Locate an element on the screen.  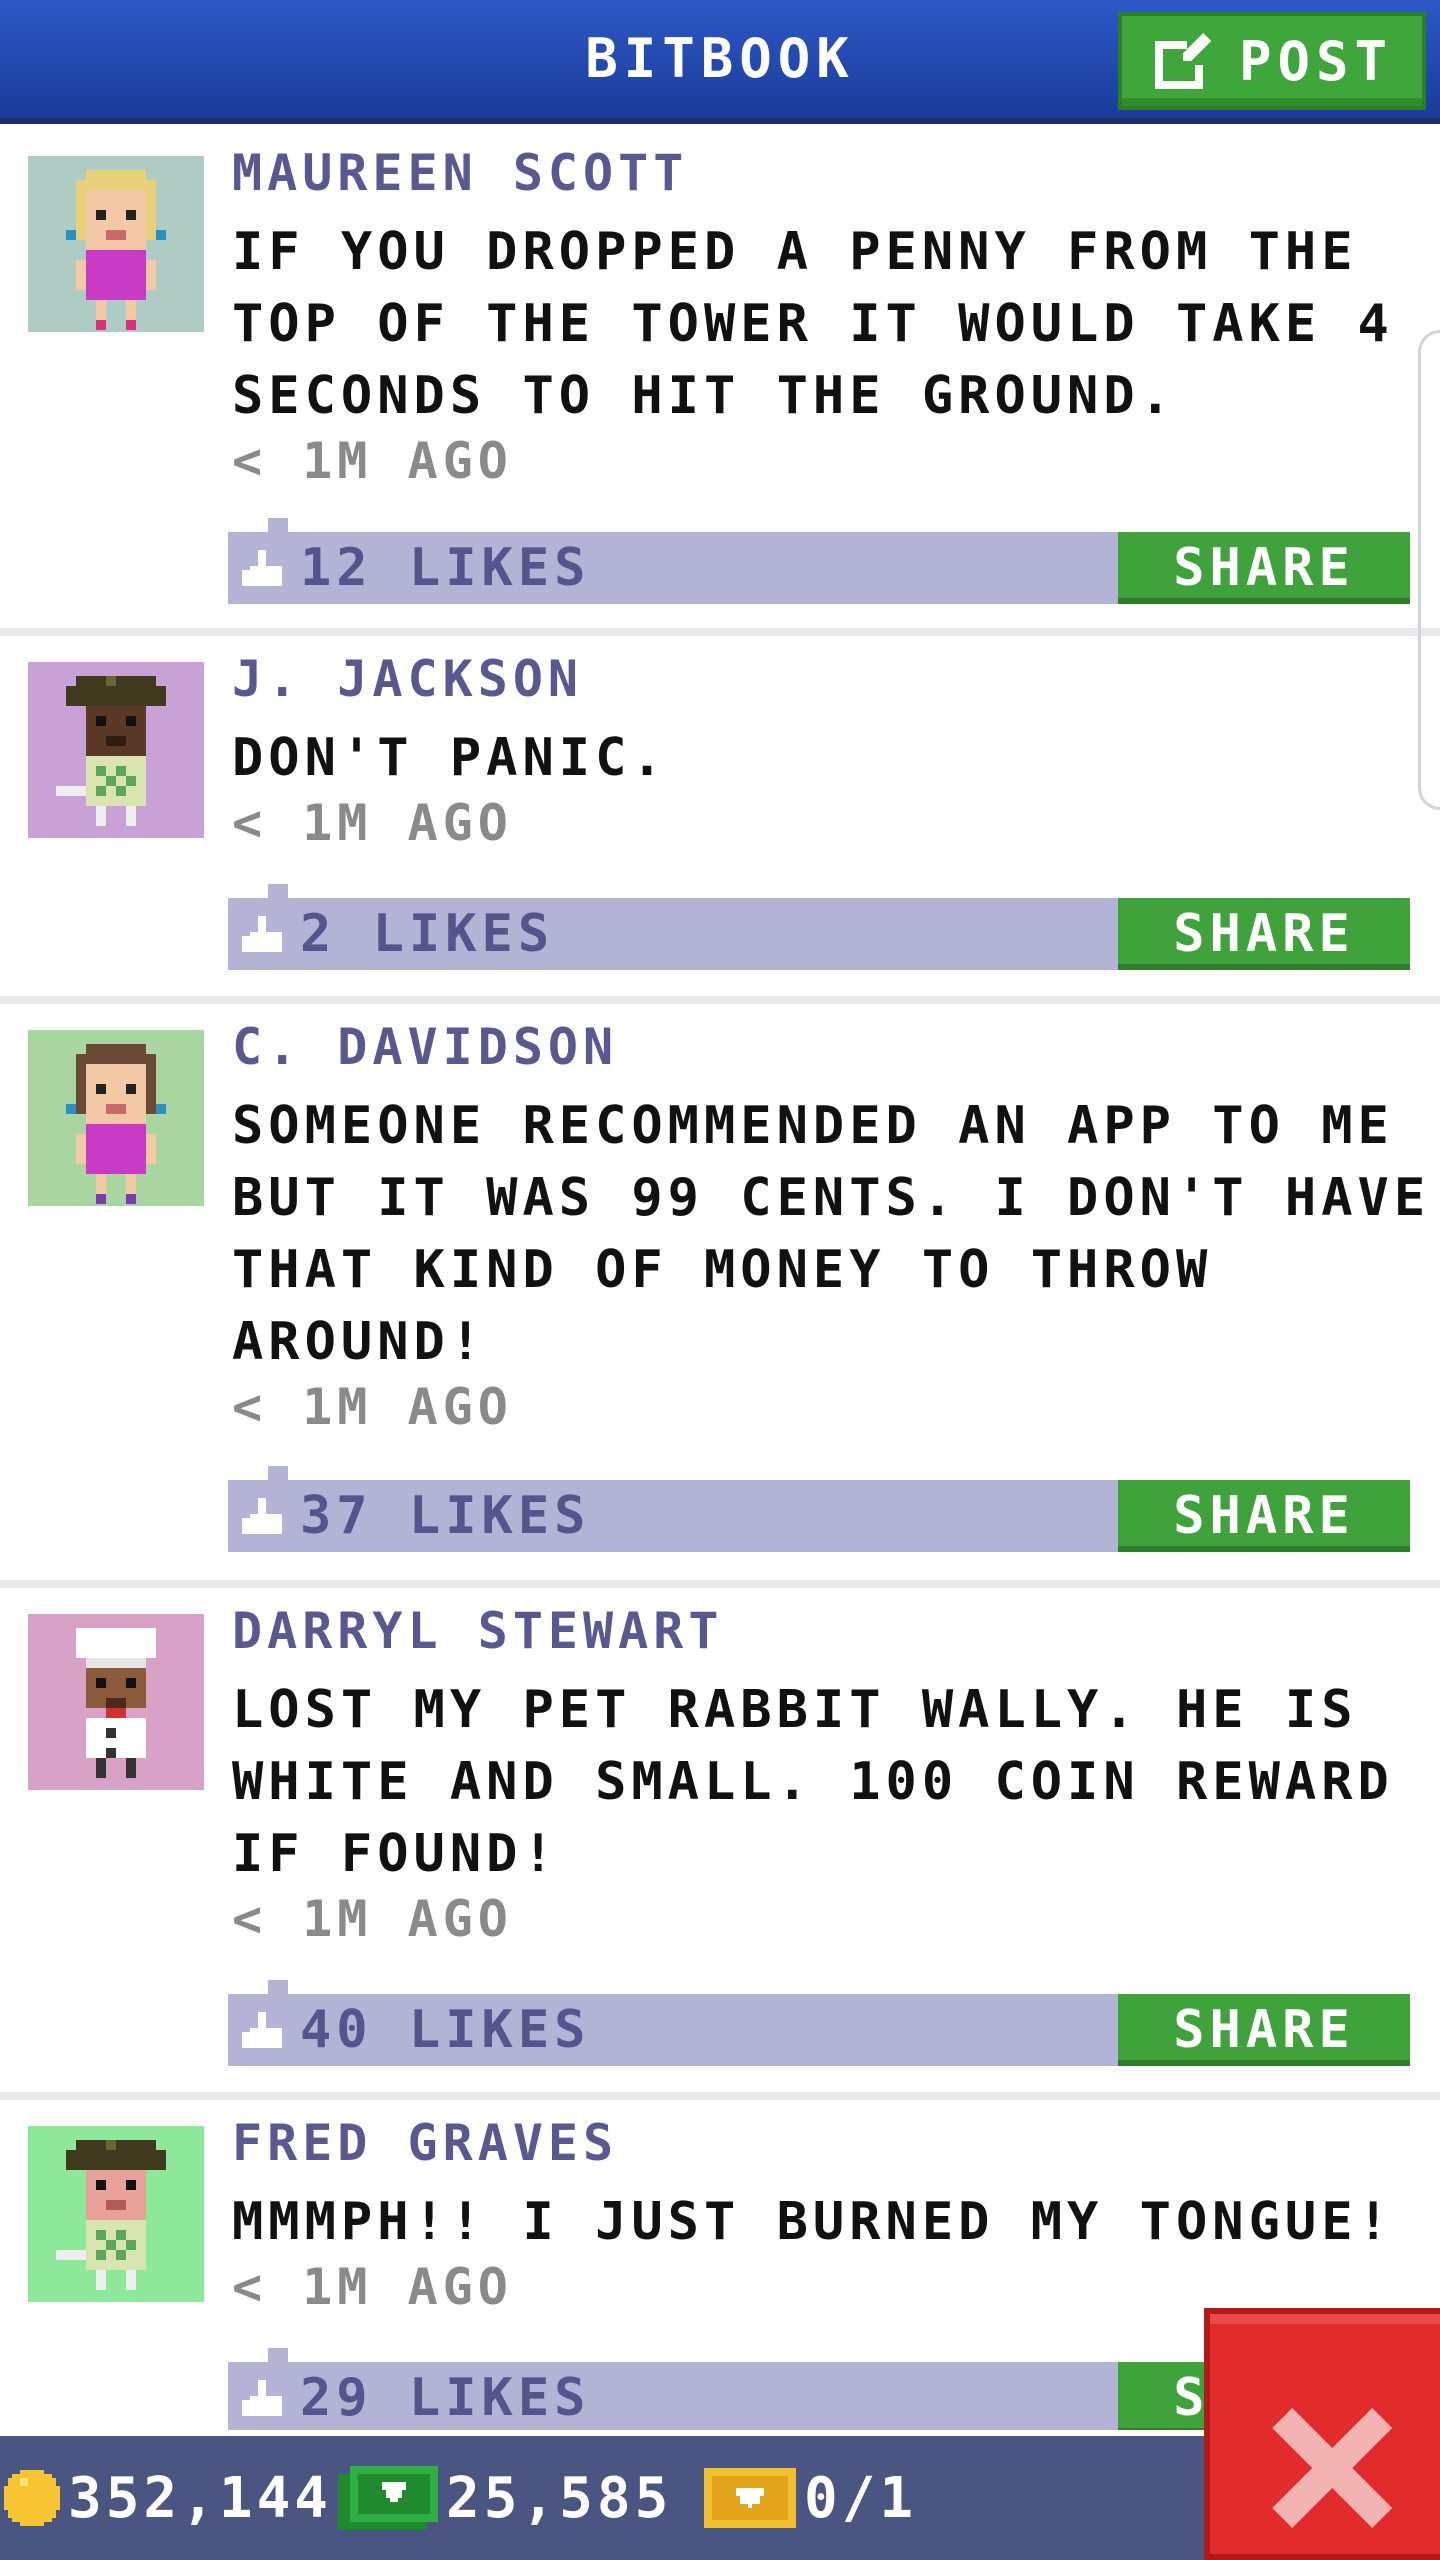
bux-stat: 25,585 is located at coordinates (505, 2498).